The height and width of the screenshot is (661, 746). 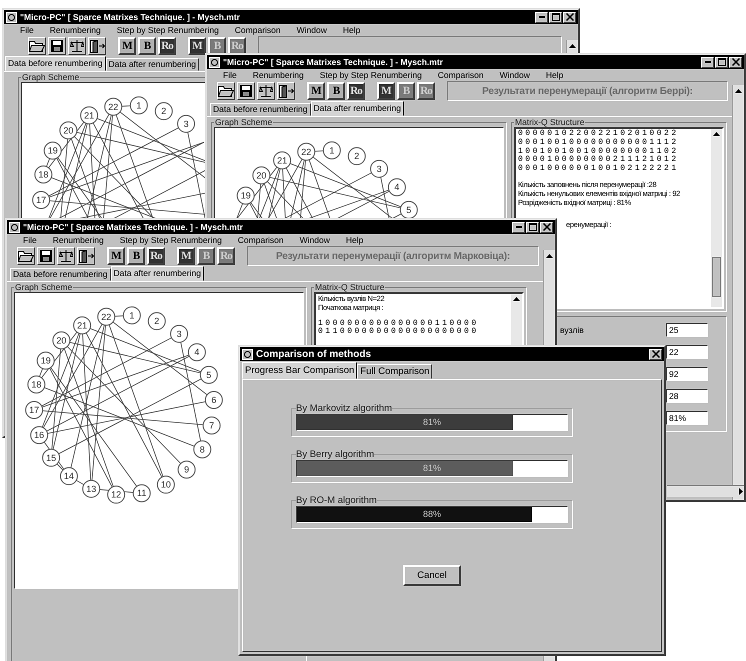 What do you see at coordinates (572, 330) in the screenshot?
I see `field-label: вузлів` at bounding box center [572, 330].